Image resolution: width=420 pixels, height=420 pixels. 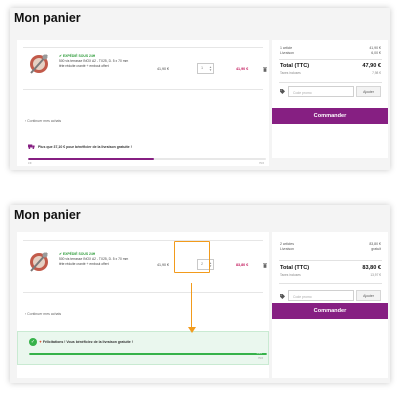 What do you see at coordinates (330, 249) in the screenshot?
I see `summary-shipping-row: Livraison gratuit` at bounding box center [330, 249].